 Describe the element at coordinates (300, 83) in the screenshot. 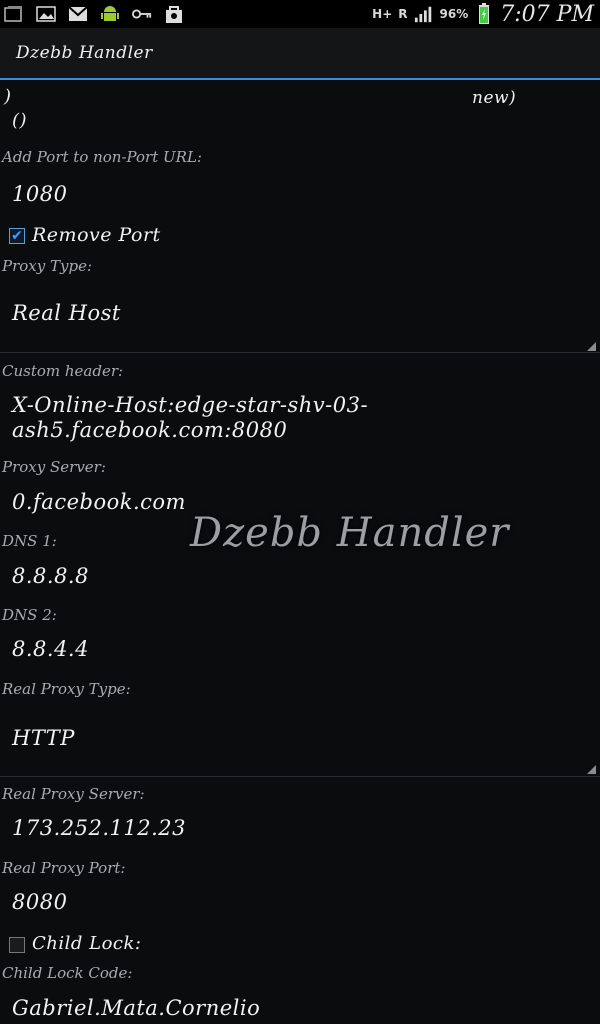

I see `cut-off-text: –––––––` at that location.